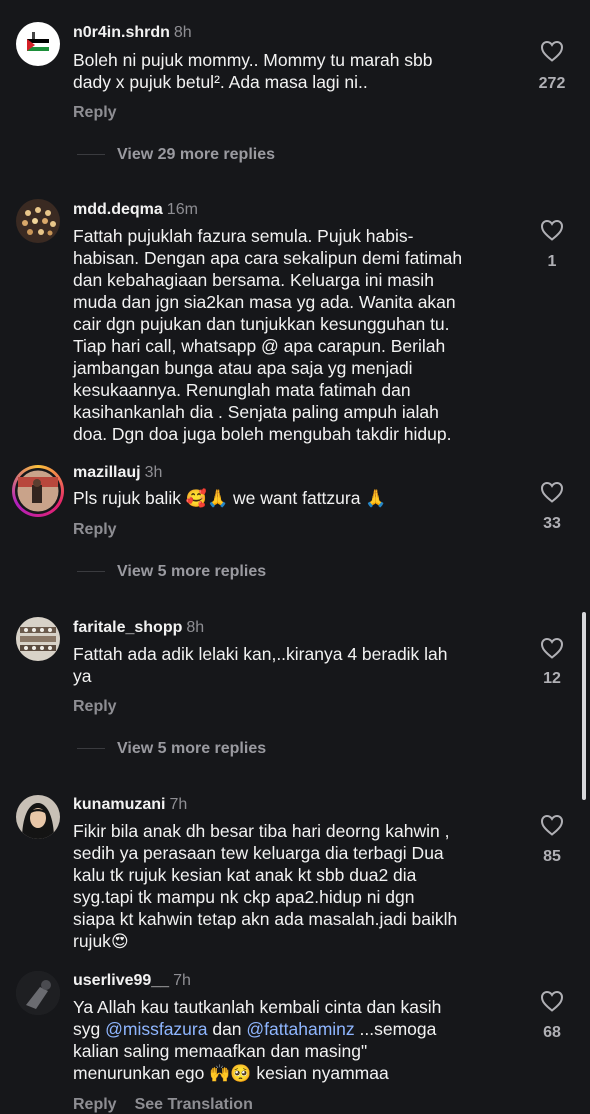 This screenshot has height=1114, width=590. I want to click on mention-link: @missfazura, so click(156, 1029).